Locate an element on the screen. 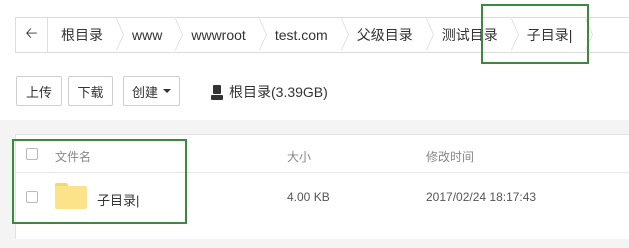 The width and height of the screenshot is (629, 248). disk-icon is located at coordinates (217, 92).